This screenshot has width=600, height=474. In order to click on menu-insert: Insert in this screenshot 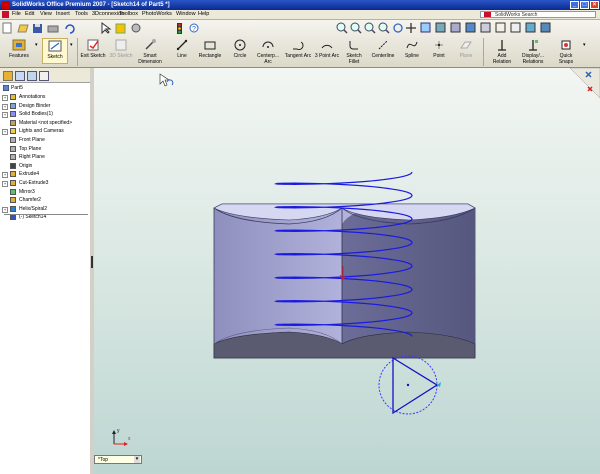, I will do `click(63, 14)`.